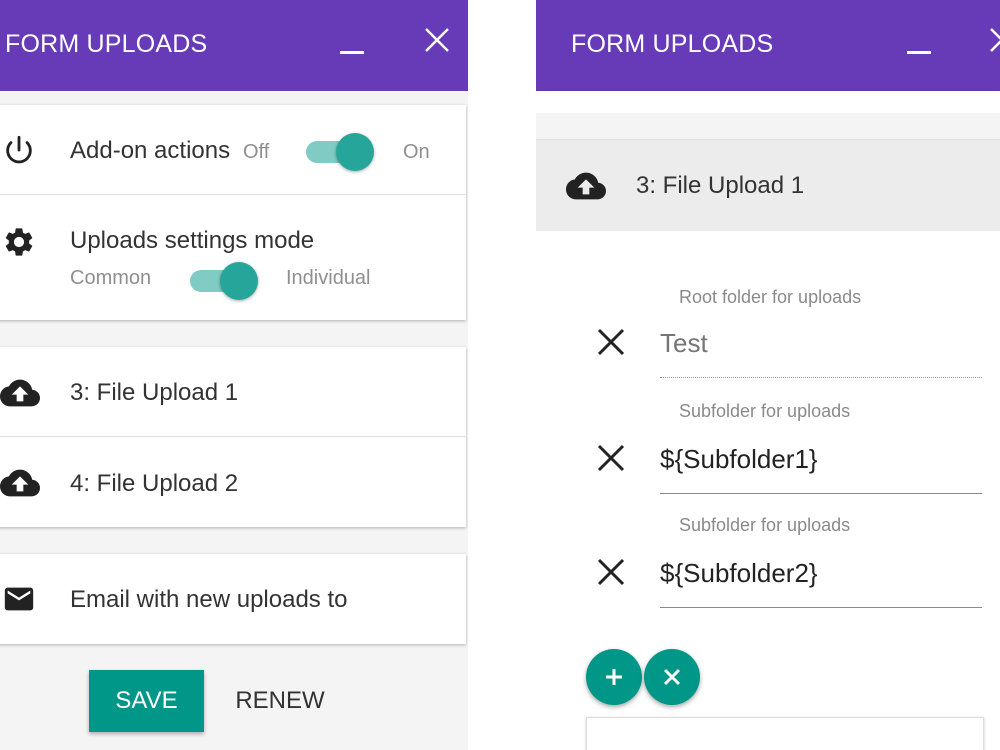 The width and height of the screenshot is (1000, 750). I want to click on mail-icon, so click(19, 599).